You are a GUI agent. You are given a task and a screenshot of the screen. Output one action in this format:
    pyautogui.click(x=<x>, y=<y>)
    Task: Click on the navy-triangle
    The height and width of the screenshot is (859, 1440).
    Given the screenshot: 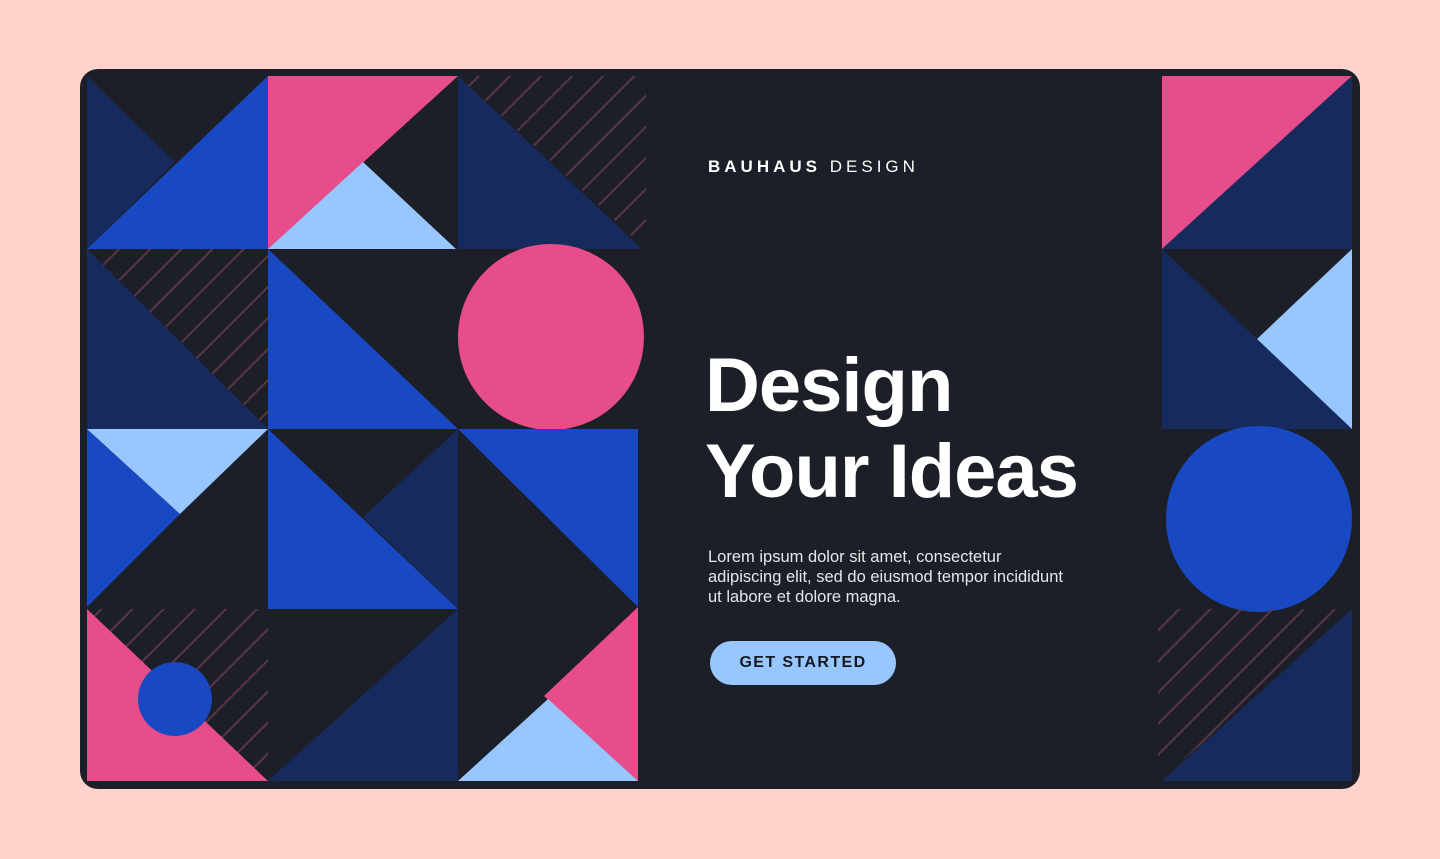 What is the action you would take?
    pyautogui.click(x=363, y=695)
    